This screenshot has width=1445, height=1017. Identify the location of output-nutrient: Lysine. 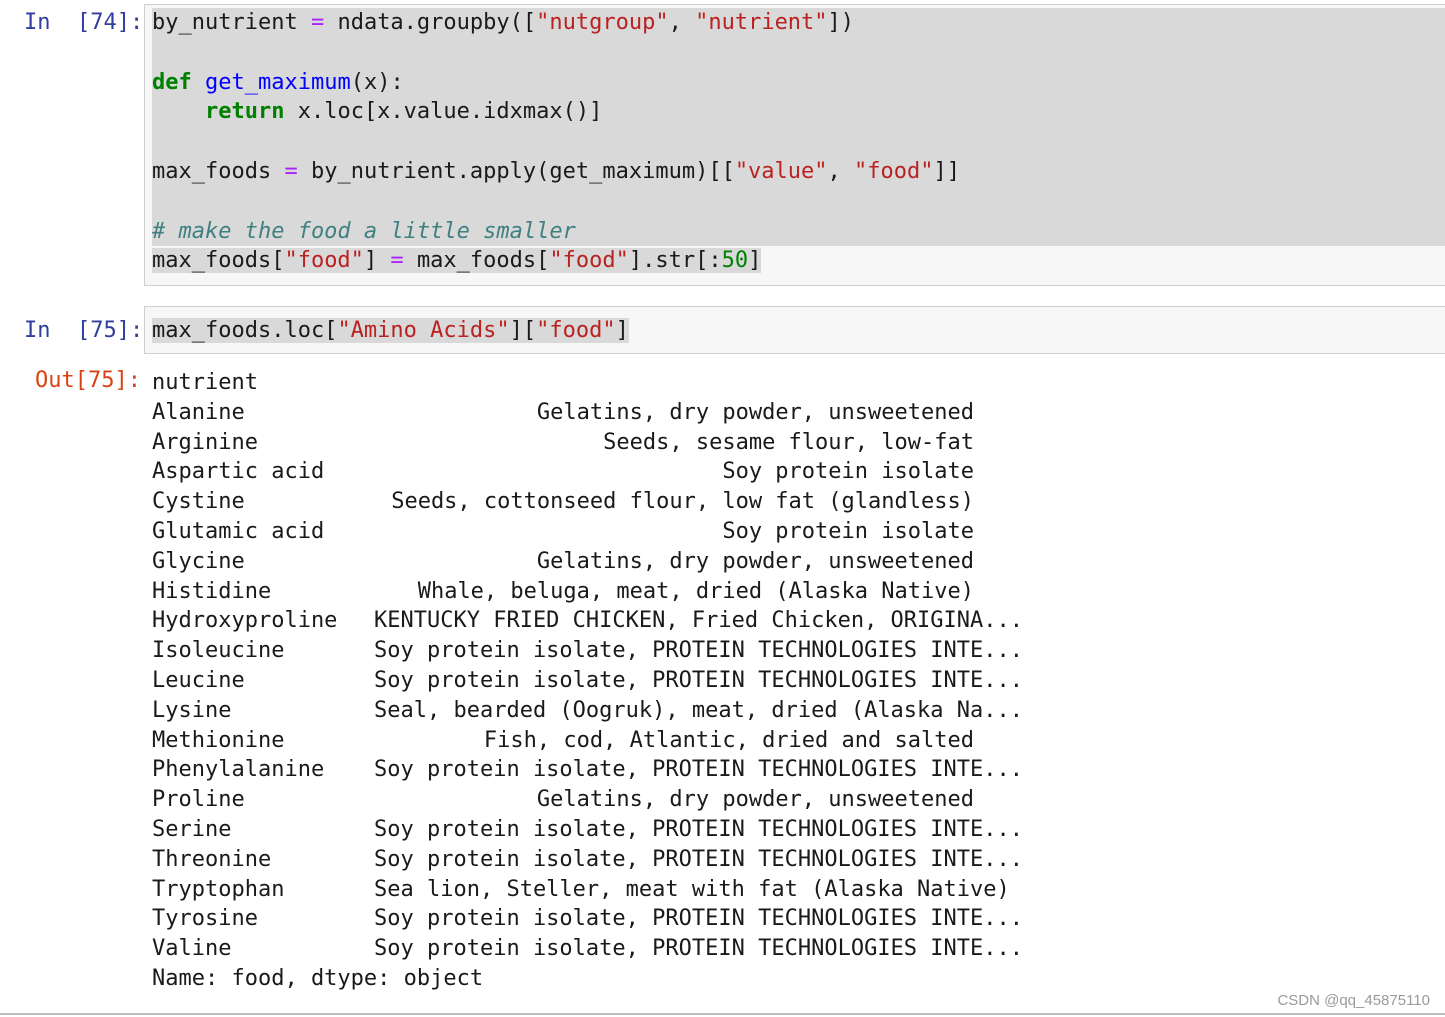
(192, 710).